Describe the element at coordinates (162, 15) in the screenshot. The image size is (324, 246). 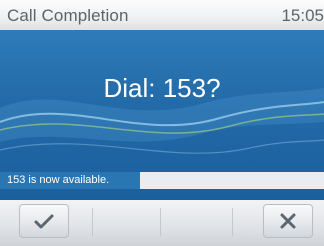
I see `title-bar: Call Completion 15:05` at that location.